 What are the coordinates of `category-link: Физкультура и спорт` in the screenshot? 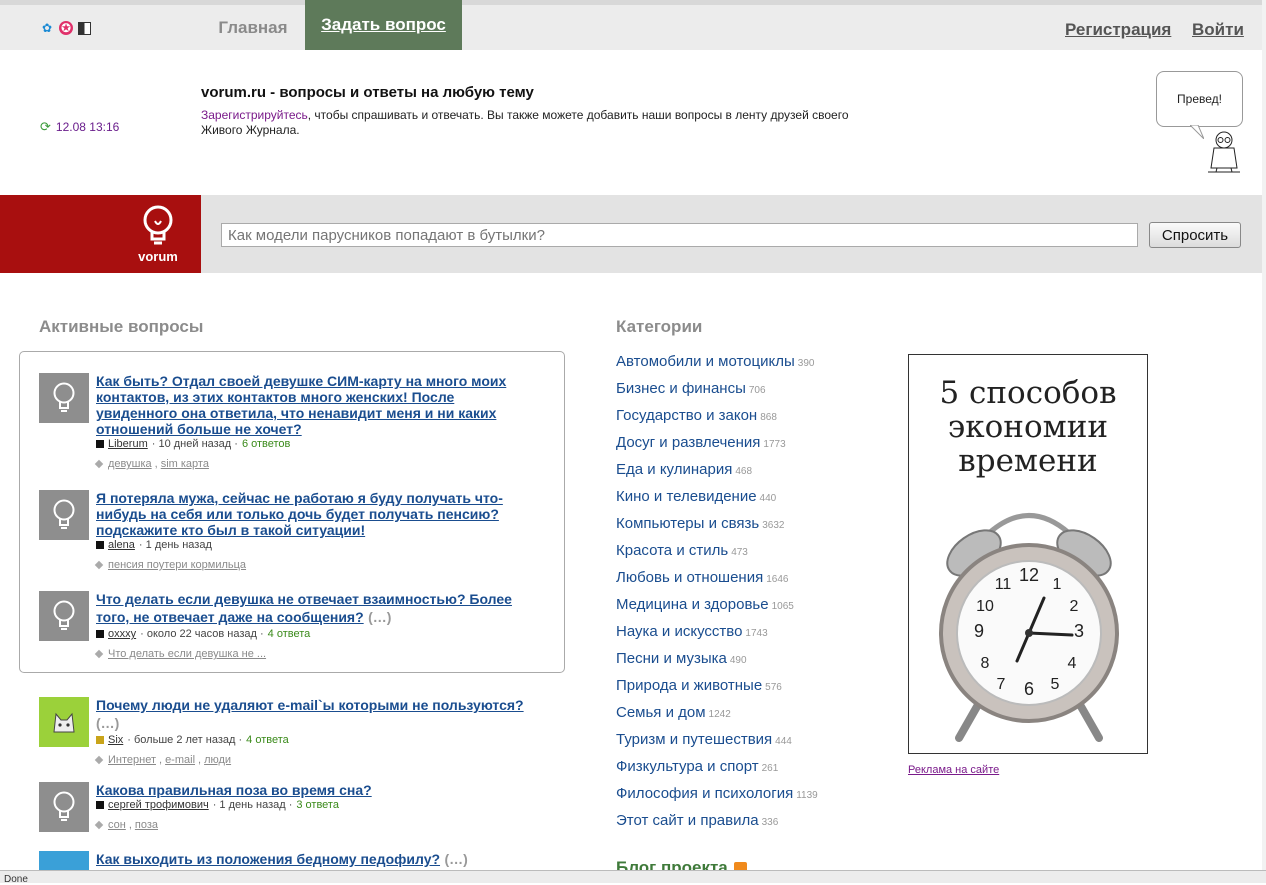 It's located at (687, 766).